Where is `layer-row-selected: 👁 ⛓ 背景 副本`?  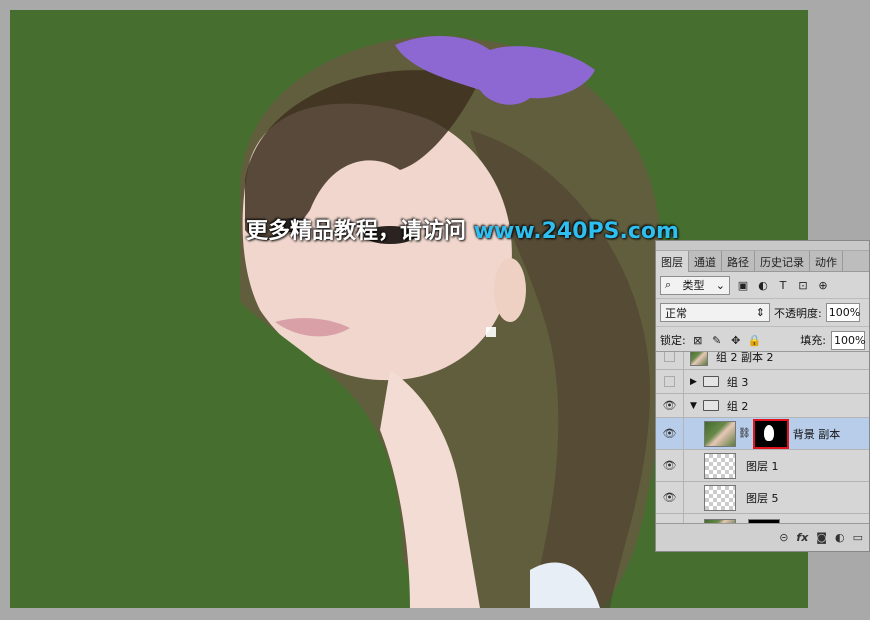
layer-row-selected: 👁 ⛓ 背景 副本 is located at coordinates (762, 434).